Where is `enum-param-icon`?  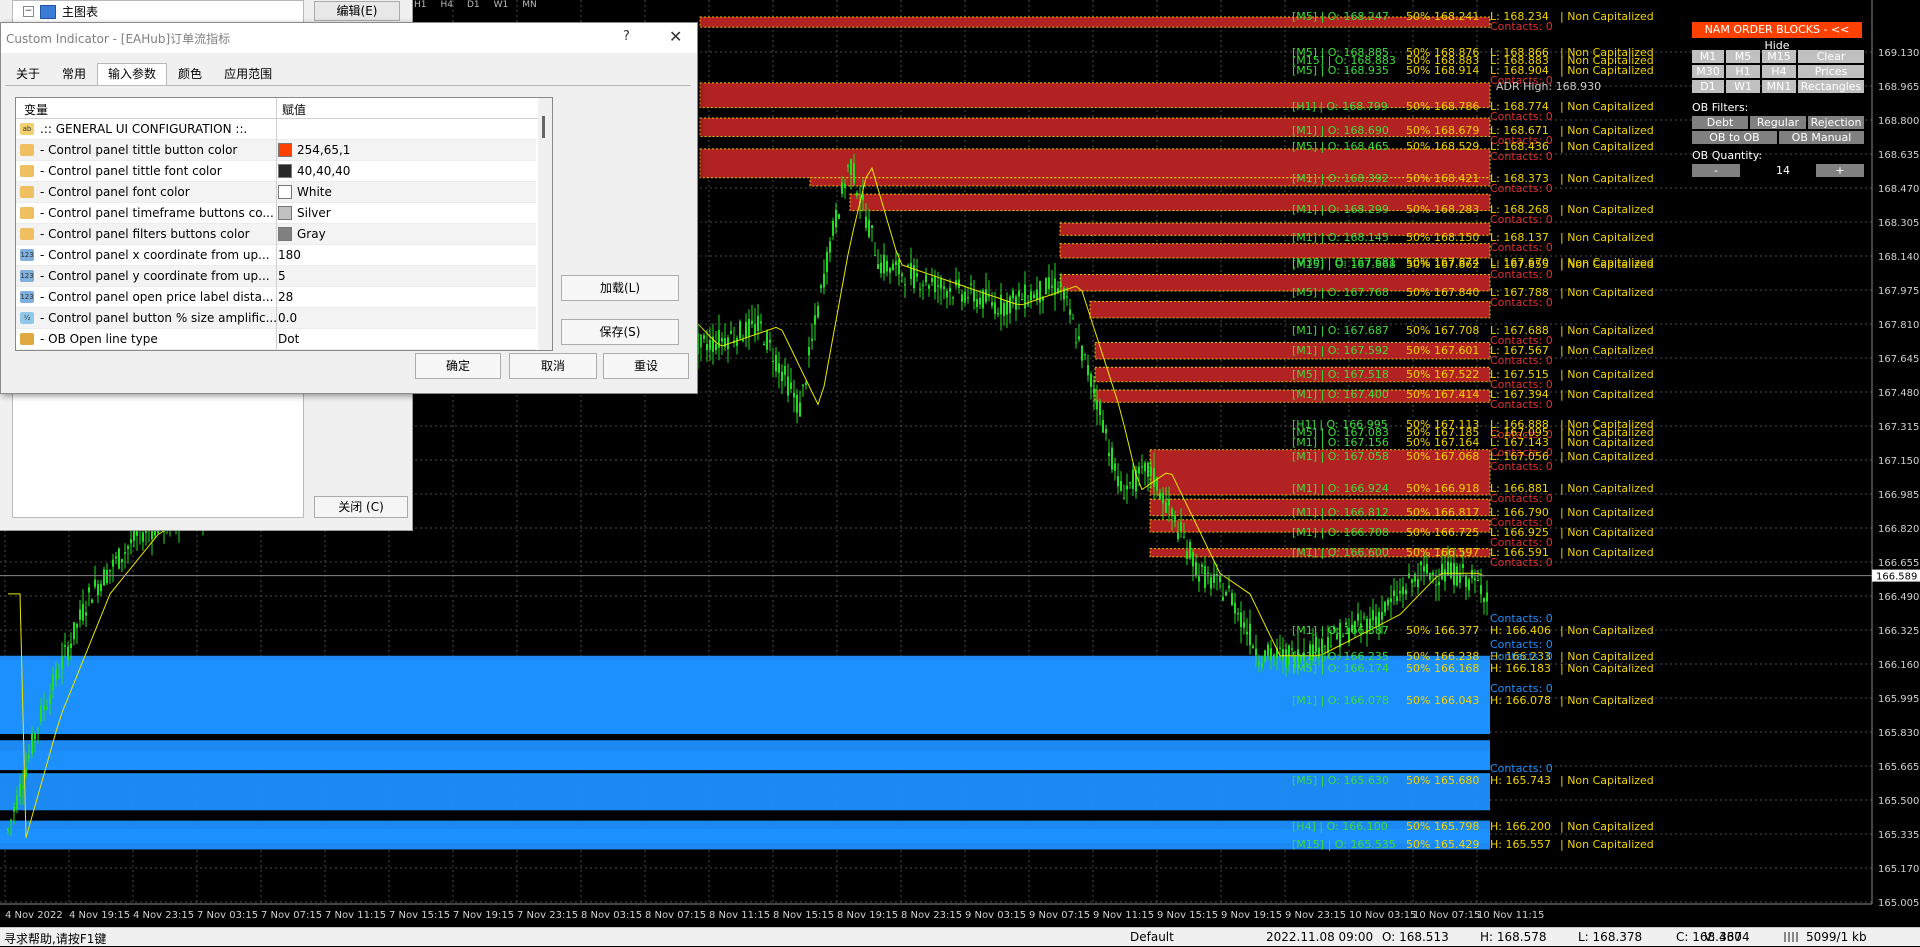 enum-param-icon is located at coordinates (27, 339).